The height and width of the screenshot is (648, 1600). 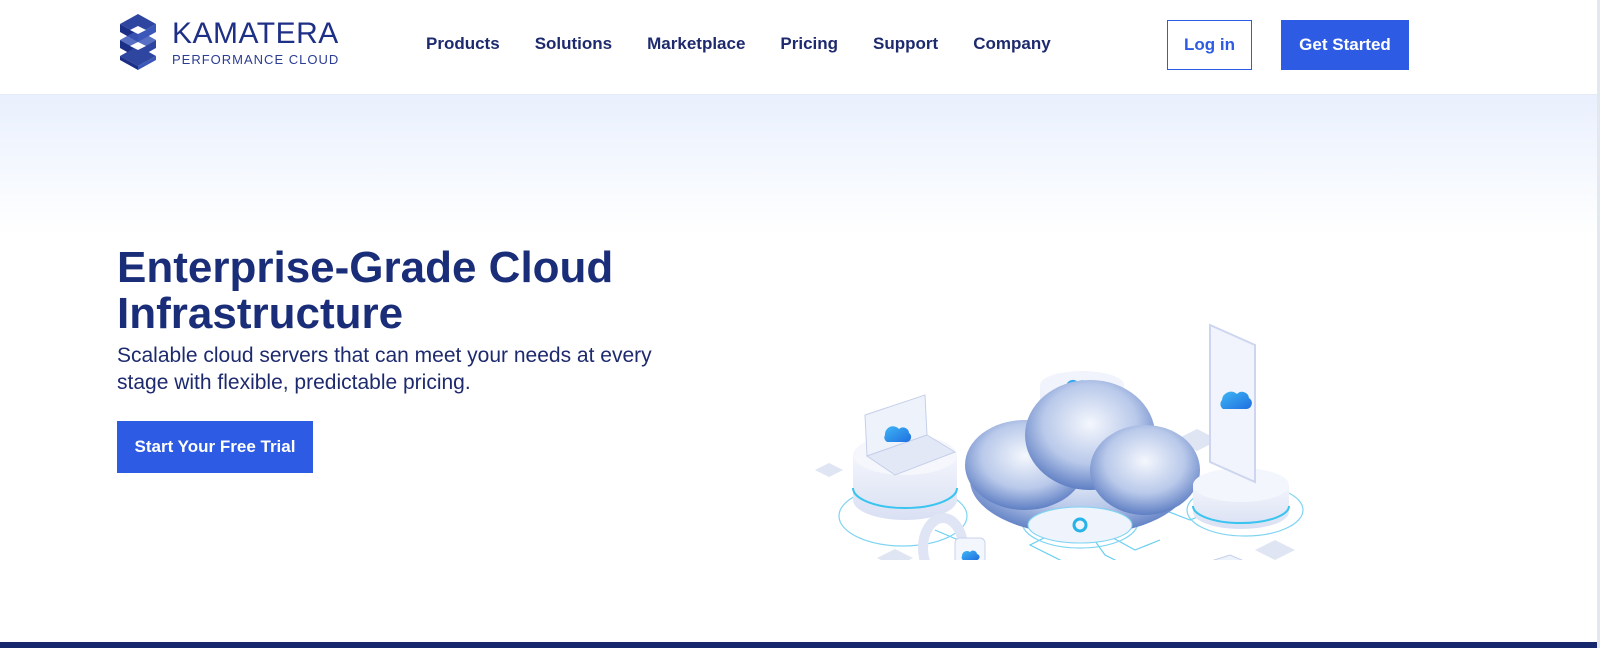 What do you see at coordinates (1011, 44) in the screenshot?
I see `nav-item-company: Company` at bounding box center [1011, 44].